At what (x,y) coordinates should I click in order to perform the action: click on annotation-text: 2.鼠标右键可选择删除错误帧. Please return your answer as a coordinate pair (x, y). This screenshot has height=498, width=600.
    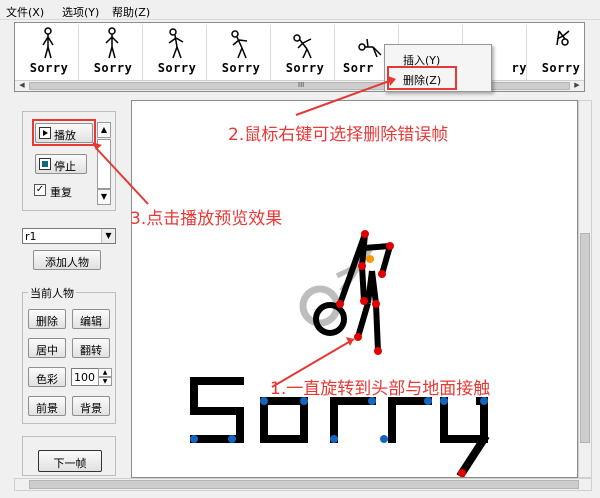
    Looking at the image, I should click on (338, 135).